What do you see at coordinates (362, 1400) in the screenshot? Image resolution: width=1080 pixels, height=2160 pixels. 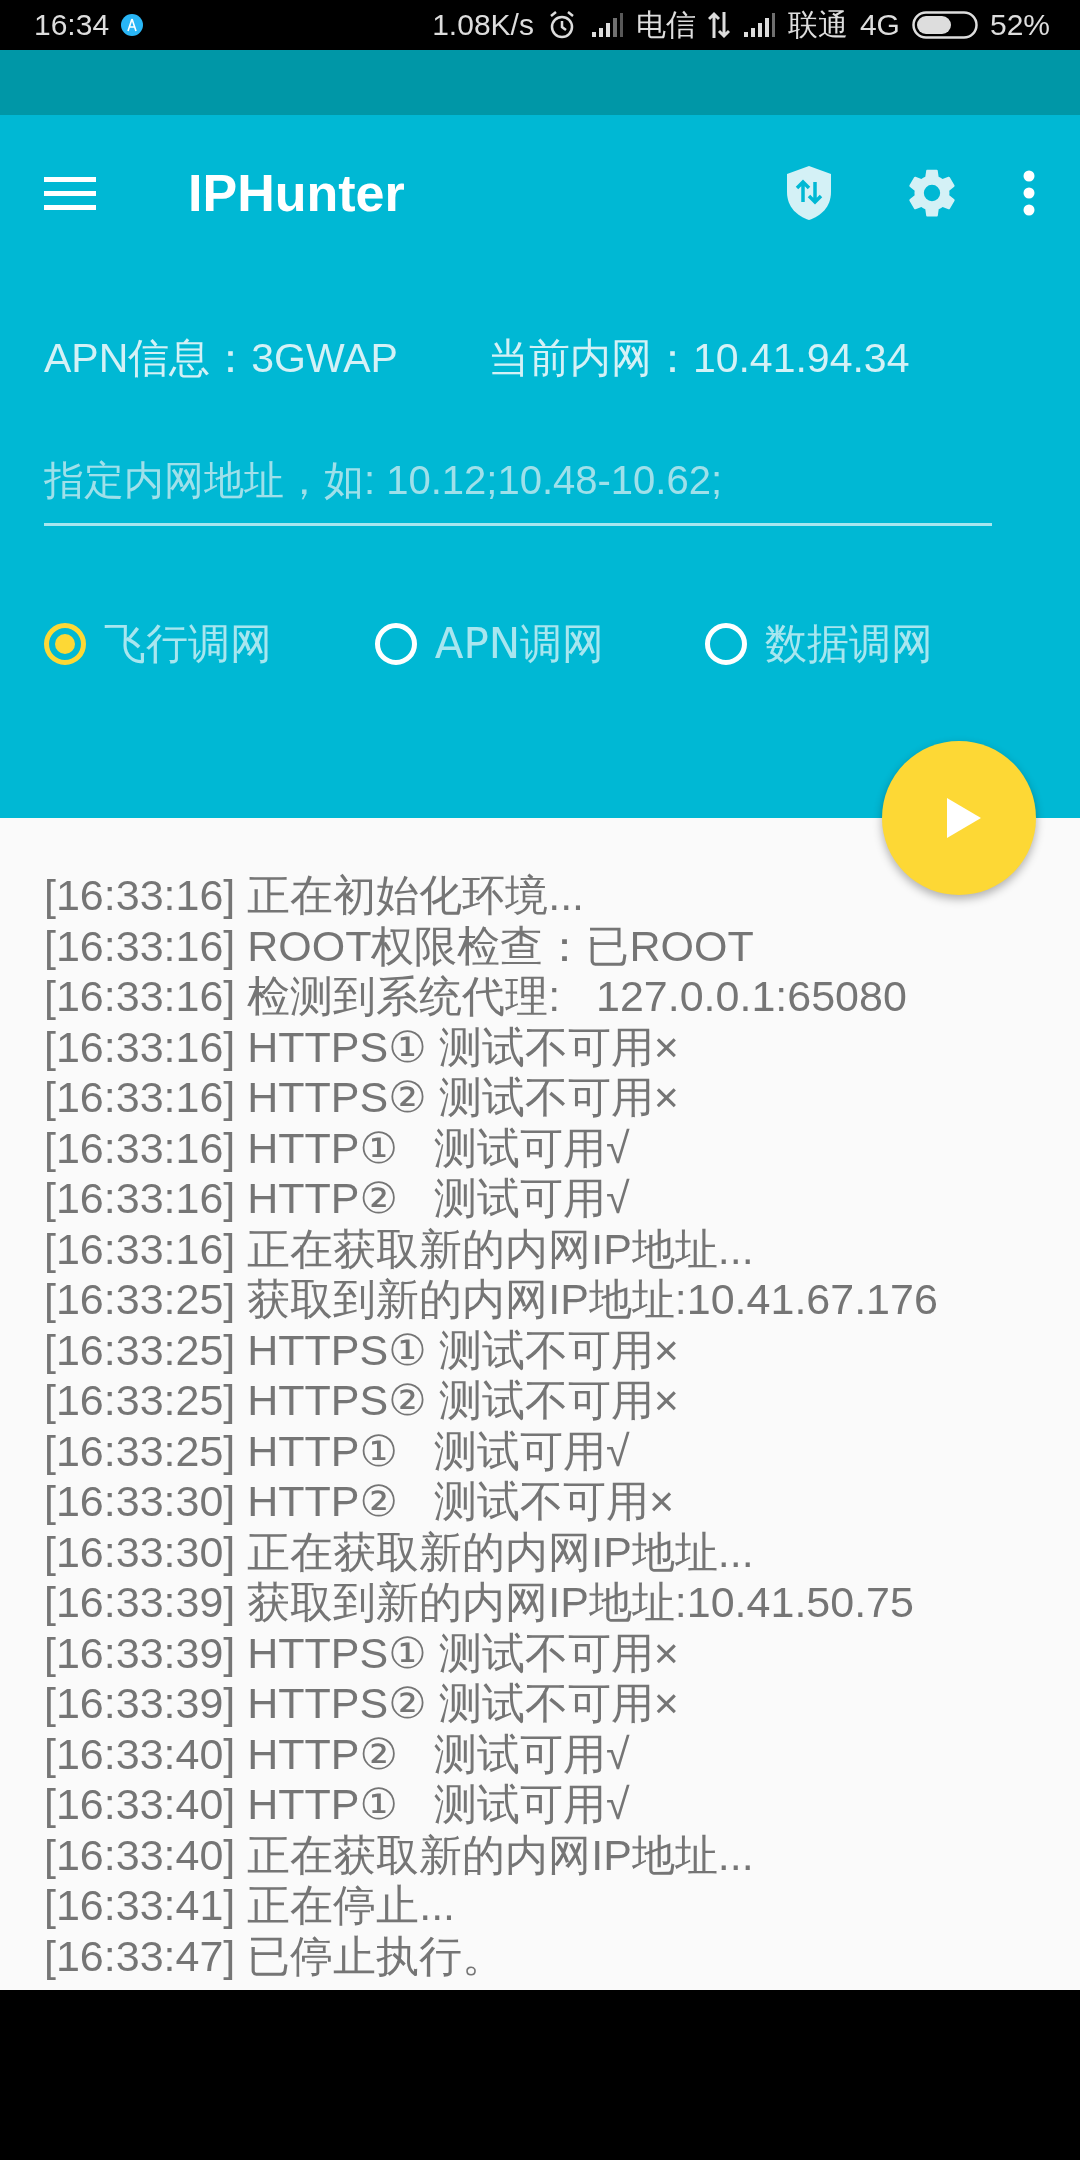 I see `log-line: [16:33:25] HTTPS② 测试不可用×` at bounding box center [362, 1400].